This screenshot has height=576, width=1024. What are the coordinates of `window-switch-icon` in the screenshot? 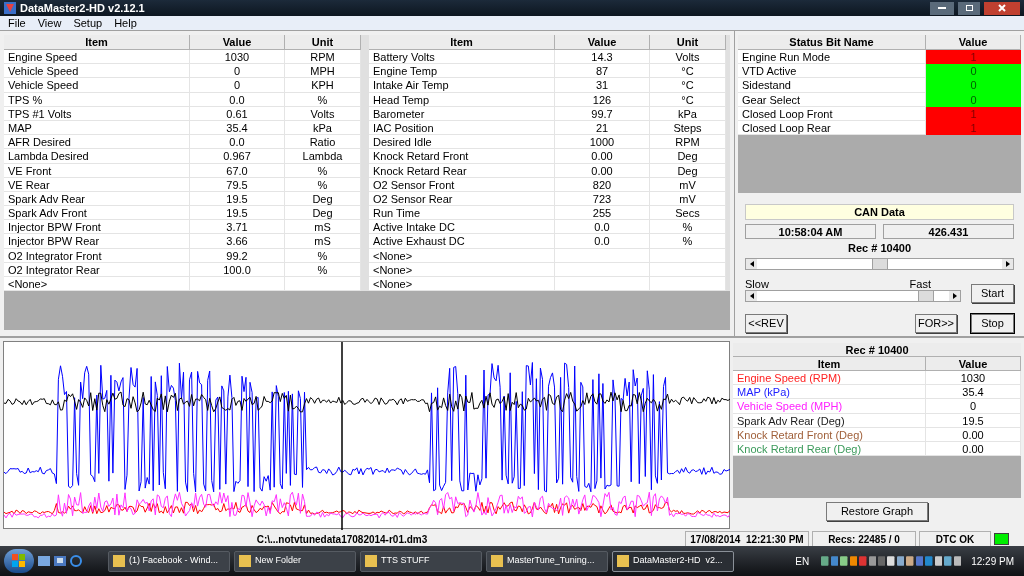 It's located at (60, 561).